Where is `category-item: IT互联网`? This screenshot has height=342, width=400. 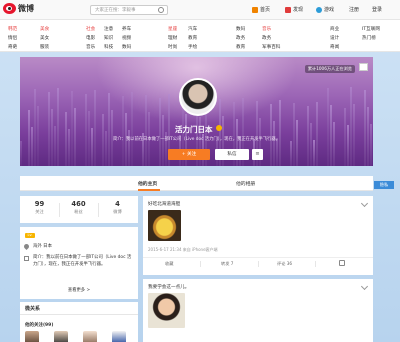
category-item: IT互联网 is located at coordinates (371, 29).